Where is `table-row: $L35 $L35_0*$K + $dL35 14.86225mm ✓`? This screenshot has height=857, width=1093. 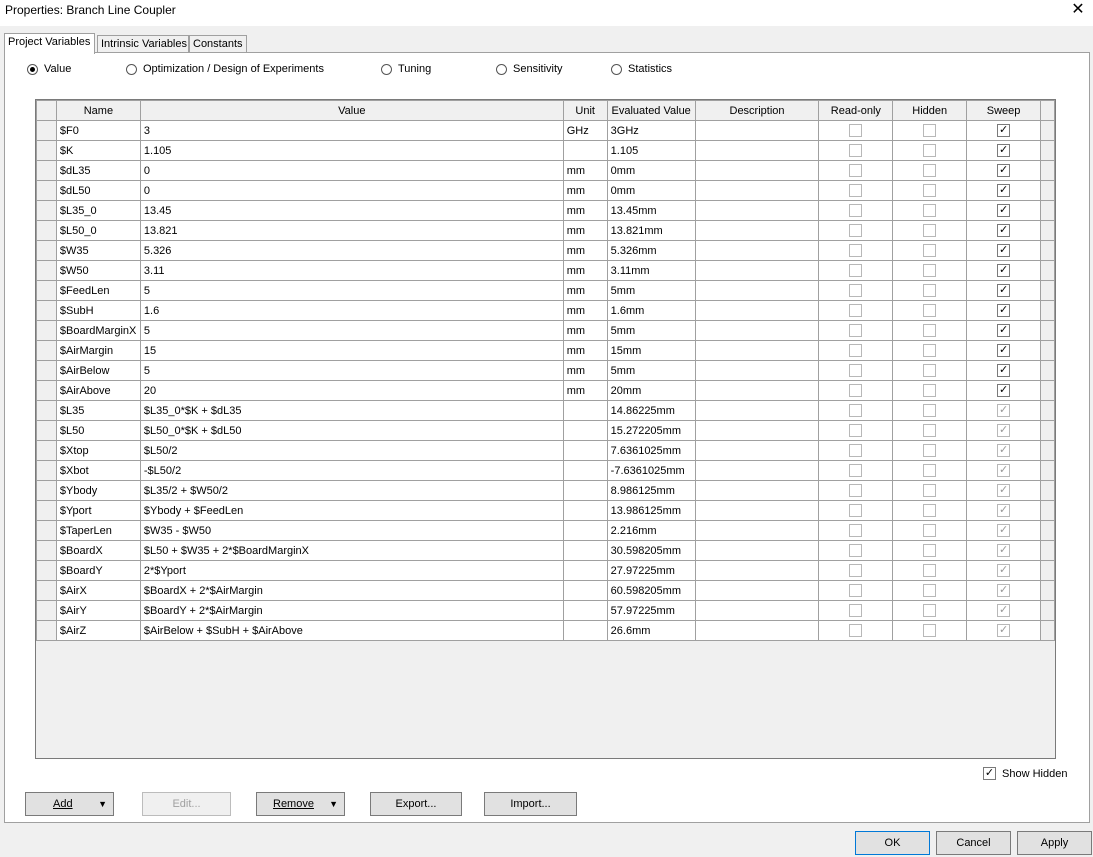 table-row: $L35 $L35_0*$K + $dL35 14.86225mm ✓ is located at coordinates (545, 410).